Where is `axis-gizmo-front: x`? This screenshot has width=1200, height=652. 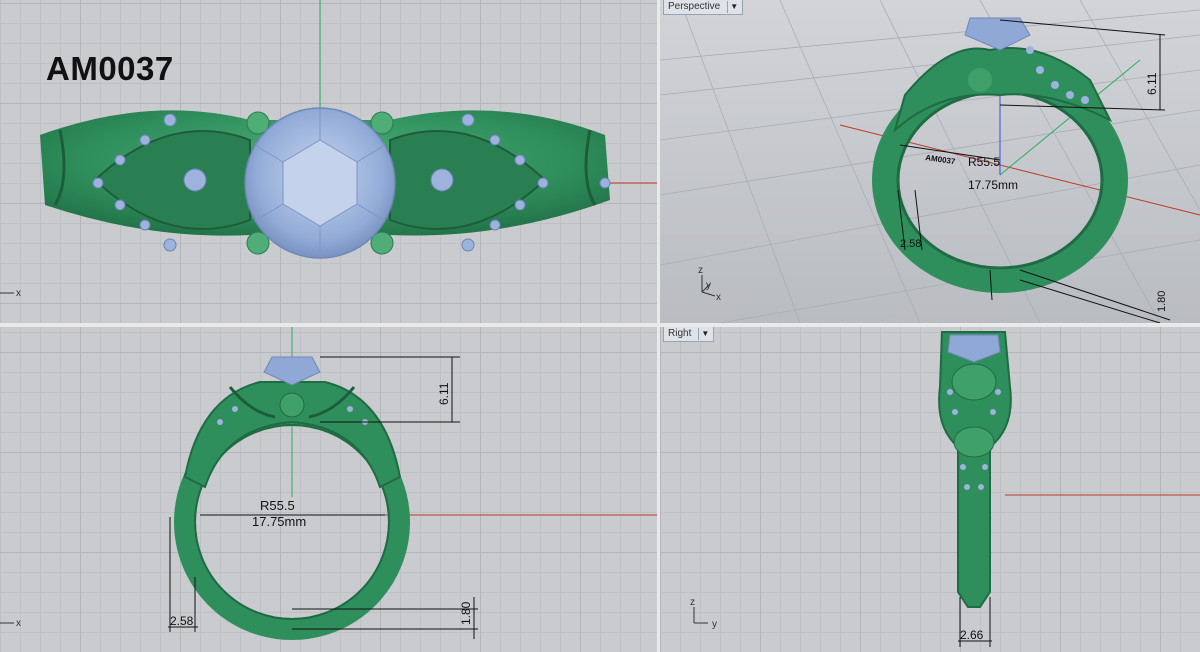
axis-gizmo-front: x is located at coordinates (10, 623).